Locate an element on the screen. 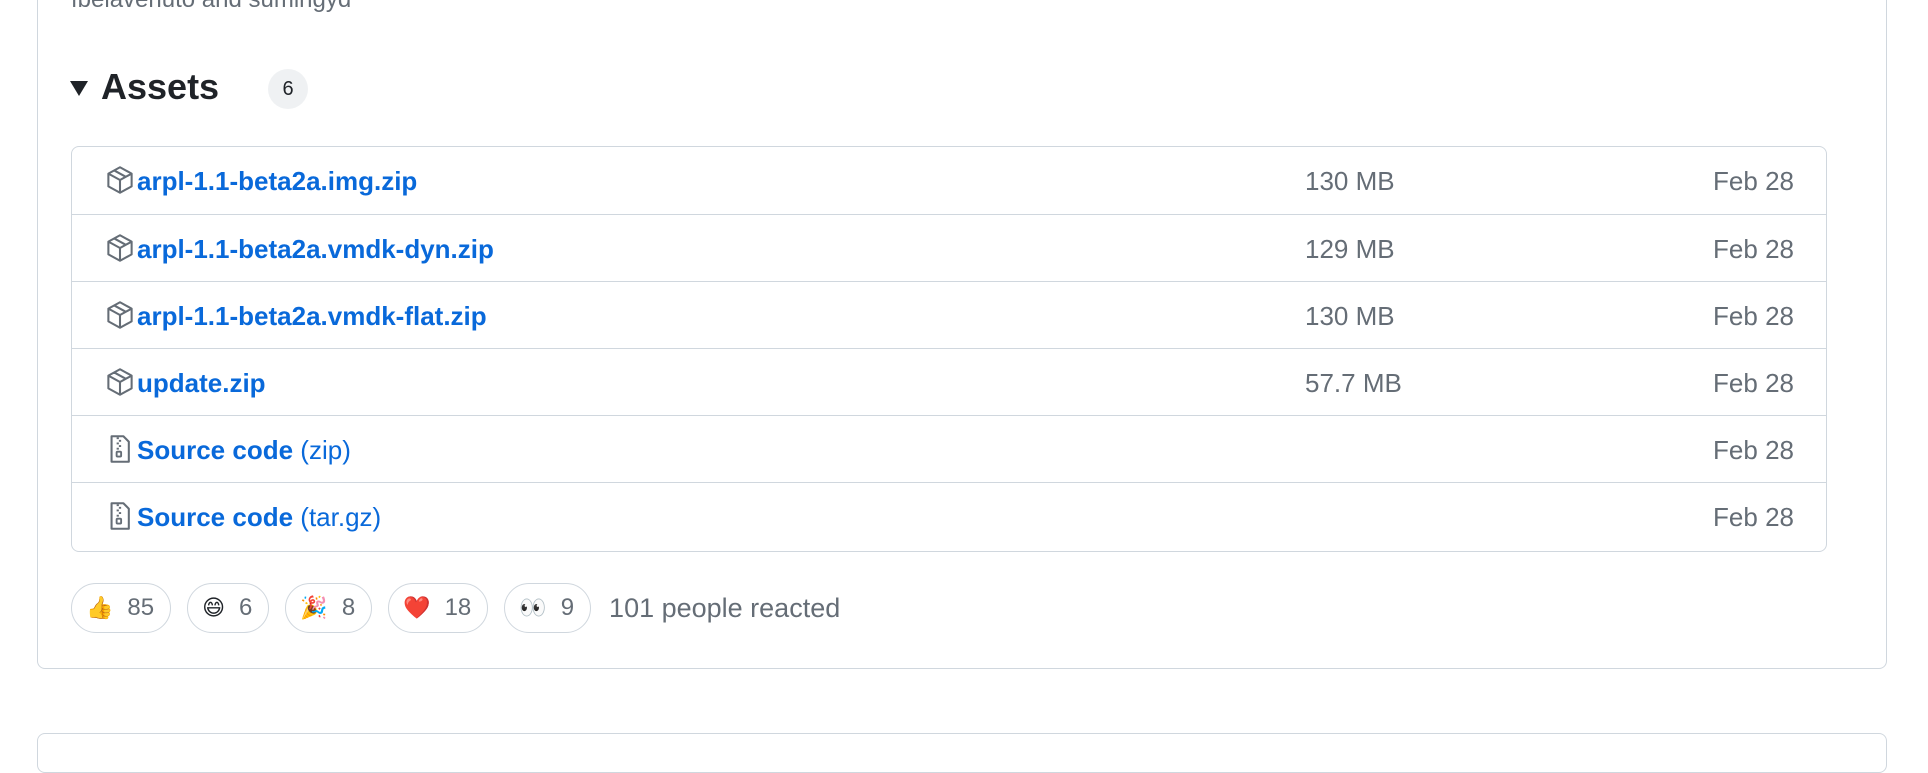 The width and height of the screenshot is (1928, 773). asset-download-link: Source code (zip) is located at coordinates (244, 450).